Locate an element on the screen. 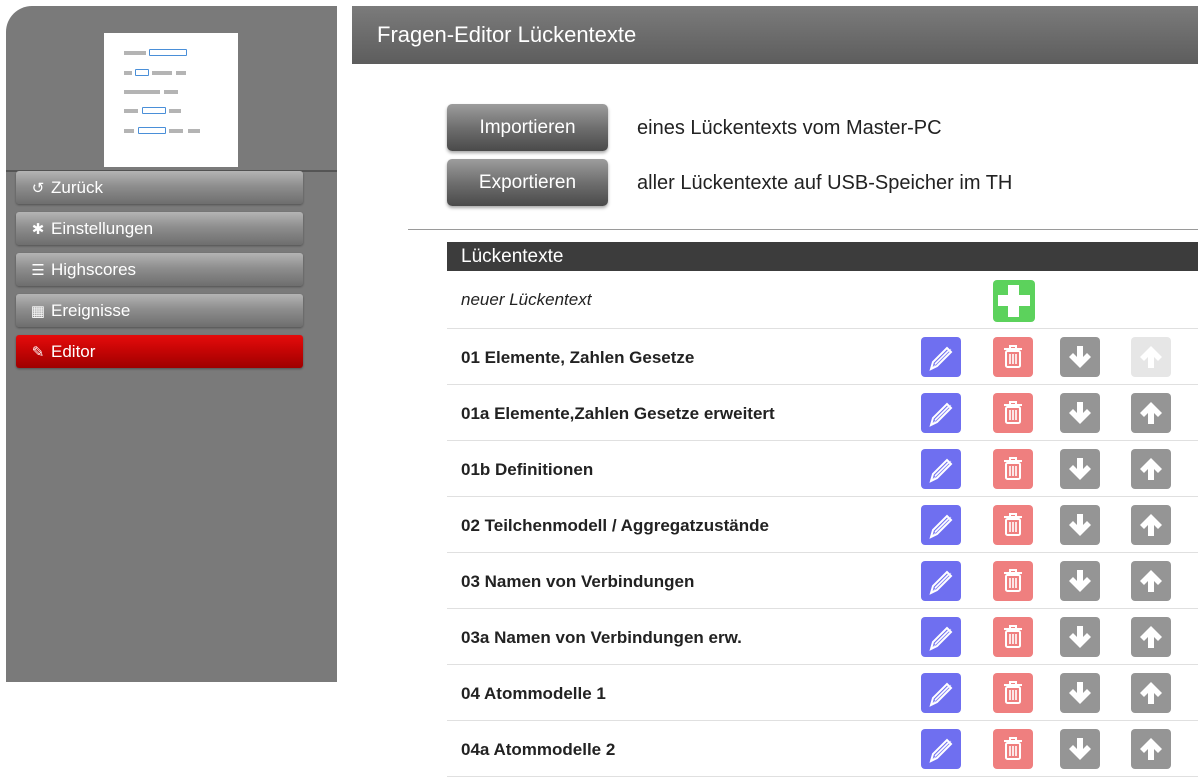 The height and width of the screenshot is (777, 1198). sidebar-item-label: Editor is located at coordinates (73, 351).